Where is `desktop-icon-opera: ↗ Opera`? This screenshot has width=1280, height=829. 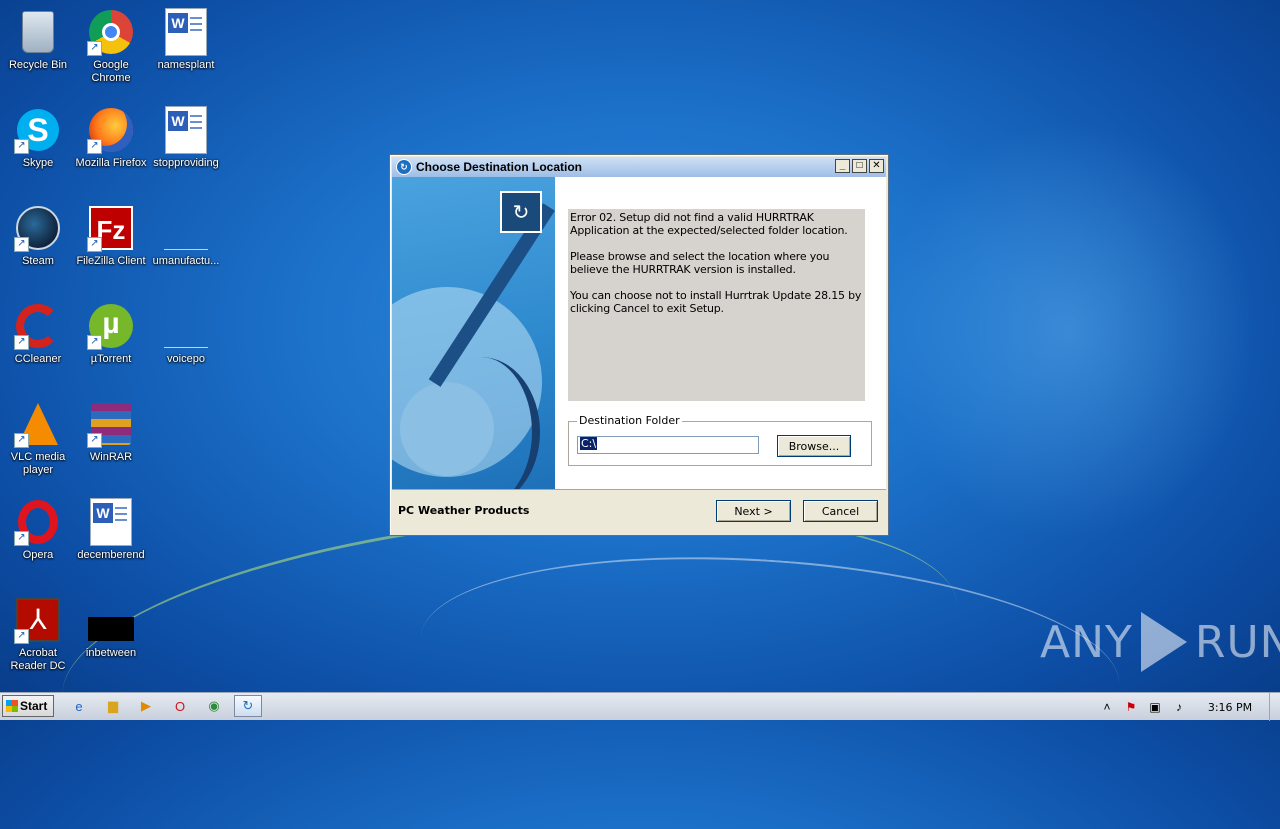 desktop-icon-opera: ↗ Opera is located at coordinates (38, 530).